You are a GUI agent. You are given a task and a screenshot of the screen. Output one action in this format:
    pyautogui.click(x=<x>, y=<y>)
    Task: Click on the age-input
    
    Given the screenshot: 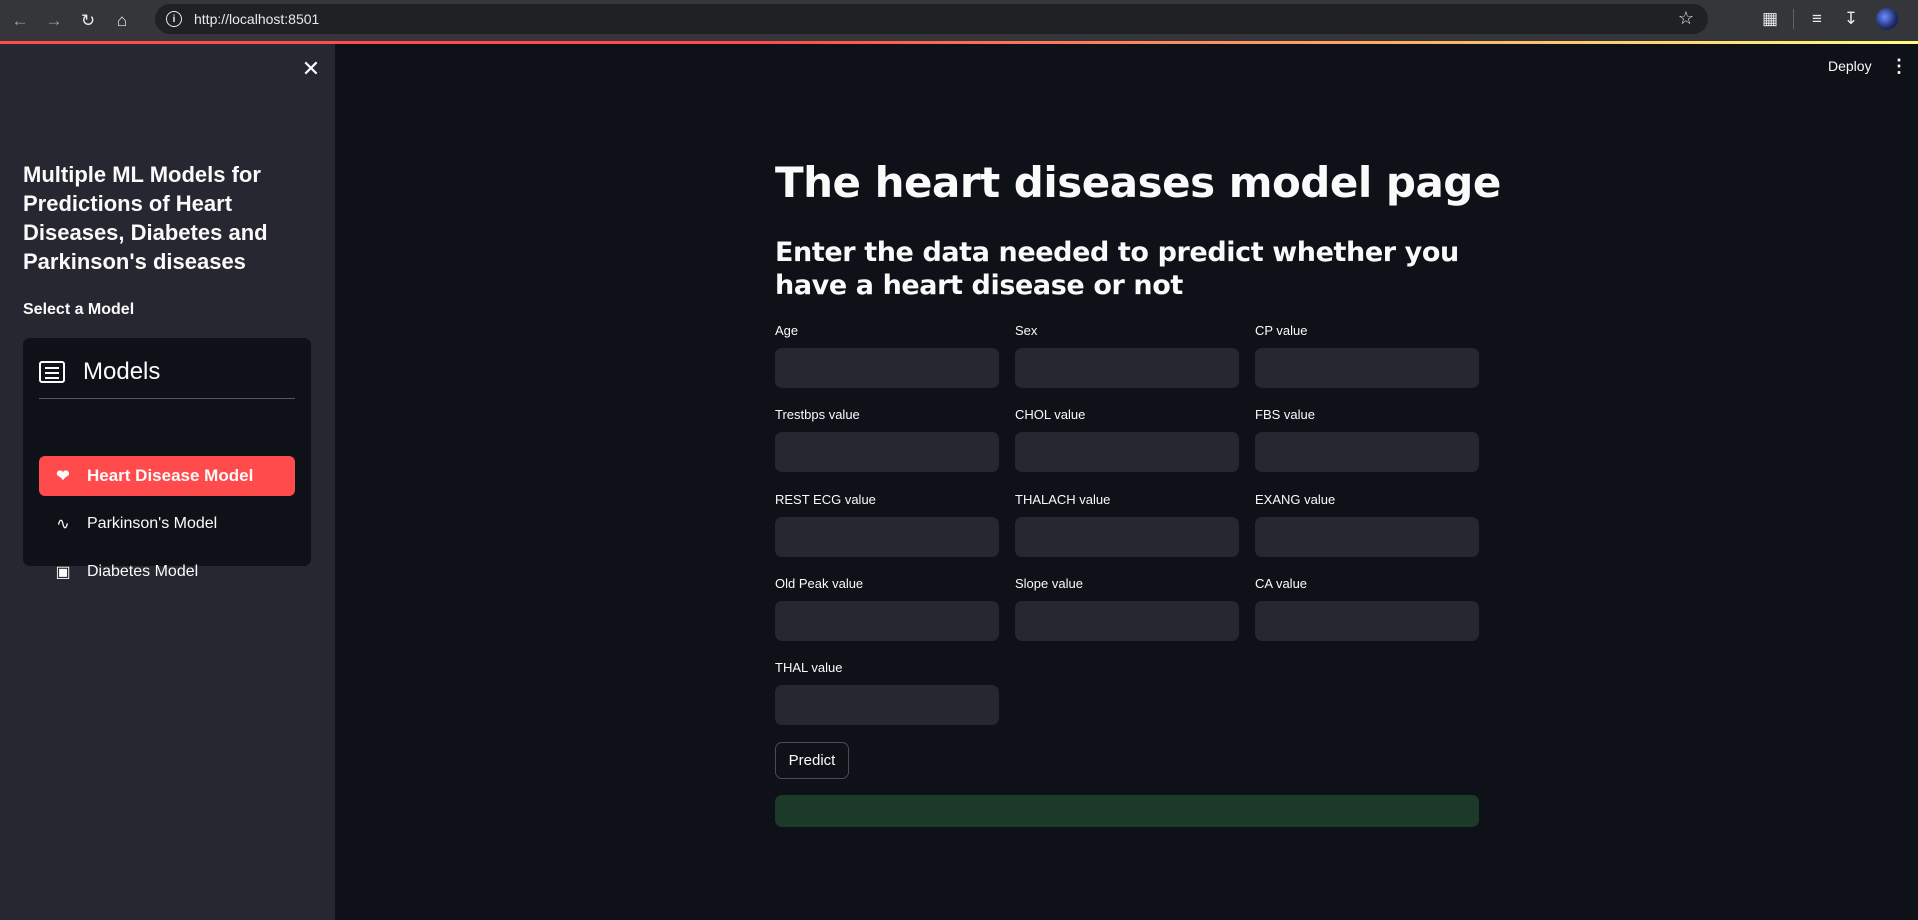 What is the action you would take?
    pyautogui.click(x=887, y=368)
    